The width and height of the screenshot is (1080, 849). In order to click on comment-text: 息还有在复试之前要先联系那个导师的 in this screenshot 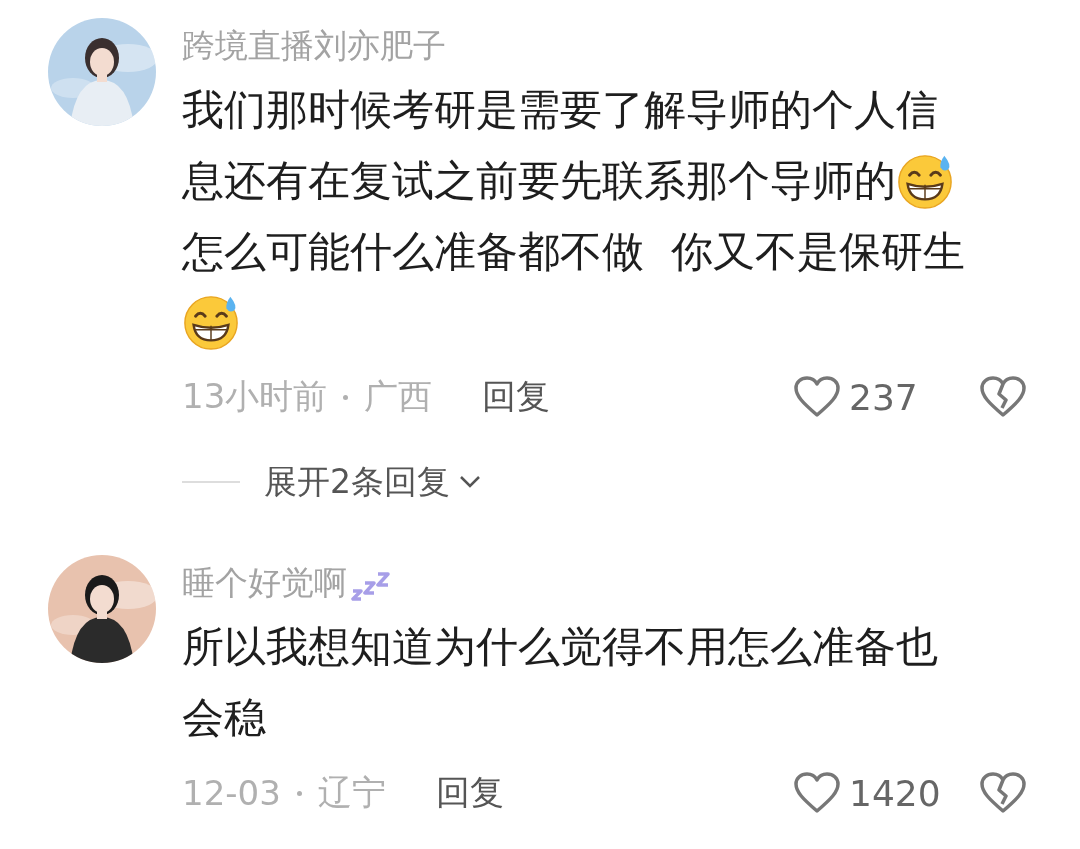, I will do `click(539, 181)`.